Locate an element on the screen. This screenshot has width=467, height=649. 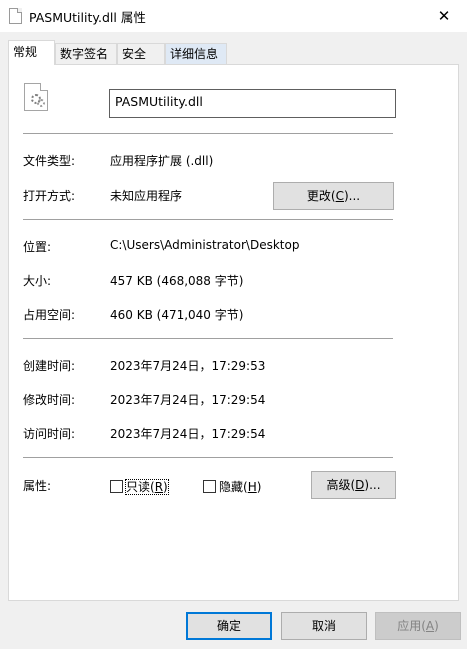
advanced-button-label: 高级( is located at coordinates (341, 485).